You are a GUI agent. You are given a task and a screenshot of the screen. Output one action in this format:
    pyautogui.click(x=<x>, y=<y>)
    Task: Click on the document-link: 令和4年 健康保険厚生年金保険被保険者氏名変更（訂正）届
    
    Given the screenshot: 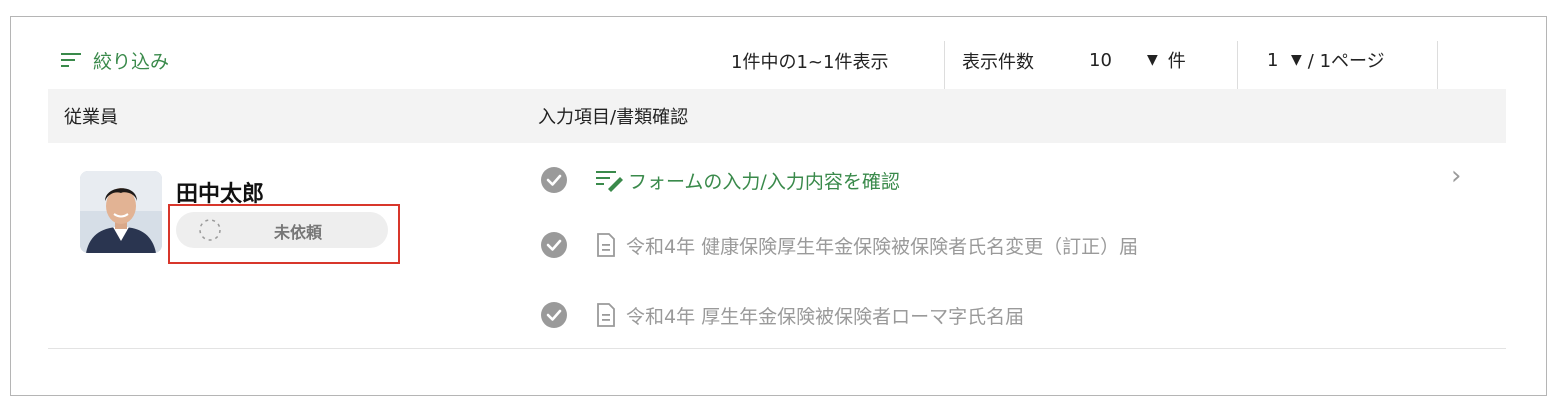 What is the action you would take?
    pyautogui.click(x=867, y=245)
    